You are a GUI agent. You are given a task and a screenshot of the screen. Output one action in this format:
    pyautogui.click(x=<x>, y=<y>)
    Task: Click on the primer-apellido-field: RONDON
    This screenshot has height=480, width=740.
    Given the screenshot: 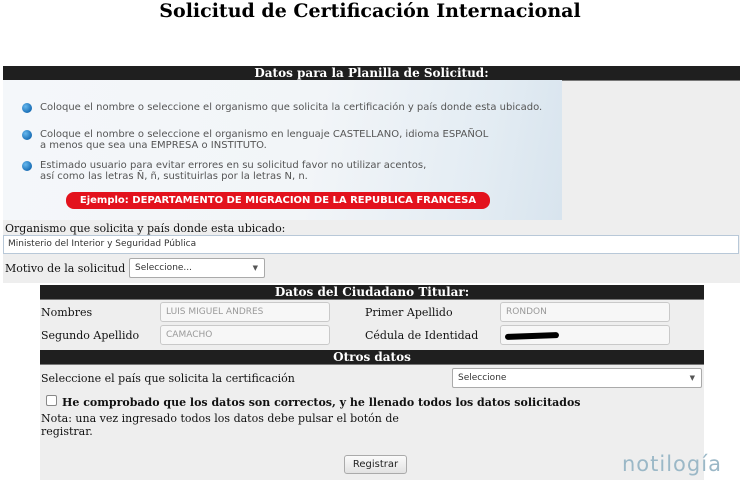 What is the action you would take?
    pyautogui.click(x=585, y=312)
    